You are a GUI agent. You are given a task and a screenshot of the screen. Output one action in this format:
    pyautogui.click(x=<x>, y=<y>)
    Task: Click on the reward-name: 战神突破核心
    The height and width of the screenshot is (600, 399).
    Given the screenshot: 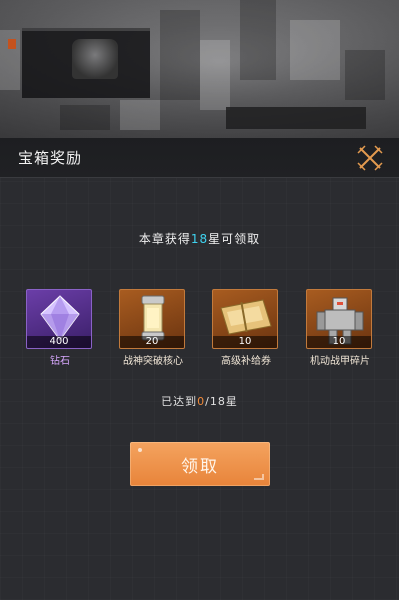 What is the action you would take?
    pyautogui.click(x=153, y=361)
    